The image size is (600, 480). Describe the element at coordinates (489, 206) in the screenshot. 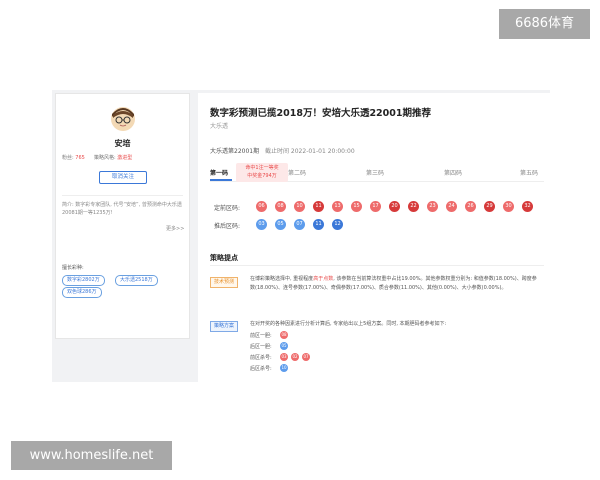

I see `front-ball: 29` at that location.